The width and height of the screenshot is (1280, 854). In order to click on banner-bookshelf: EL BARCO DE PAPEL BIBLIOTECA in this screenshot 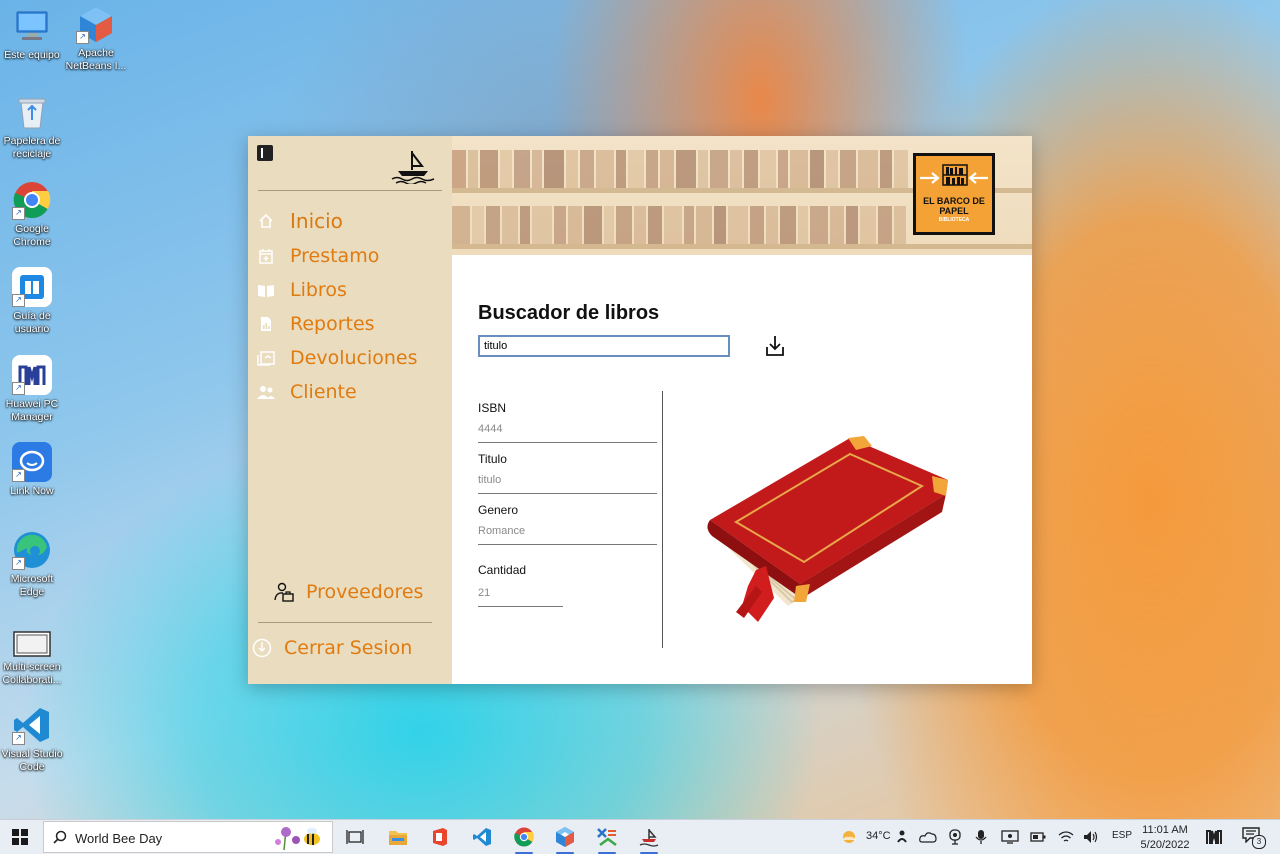, I will do `click(742, 195)`.